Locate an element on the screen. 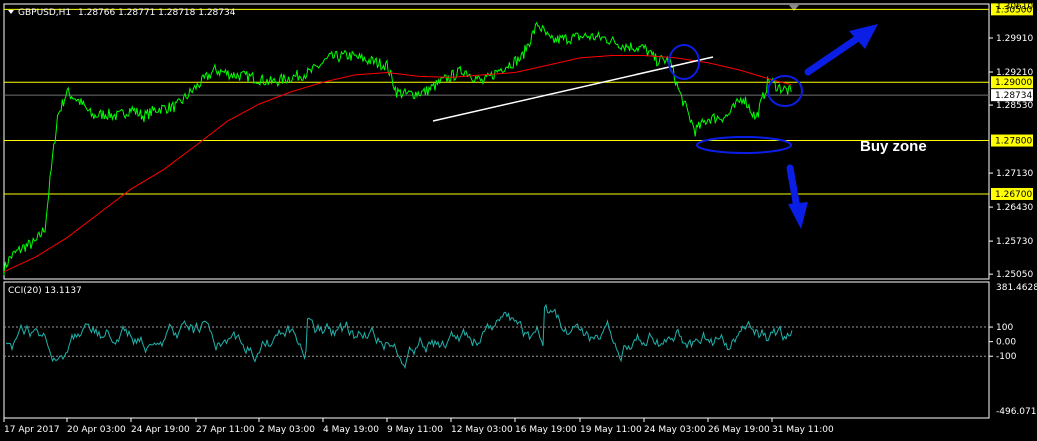 The image size is (1037, 441). time-tick-label: 16 May 19:00 is located at coordinates (546, 430).